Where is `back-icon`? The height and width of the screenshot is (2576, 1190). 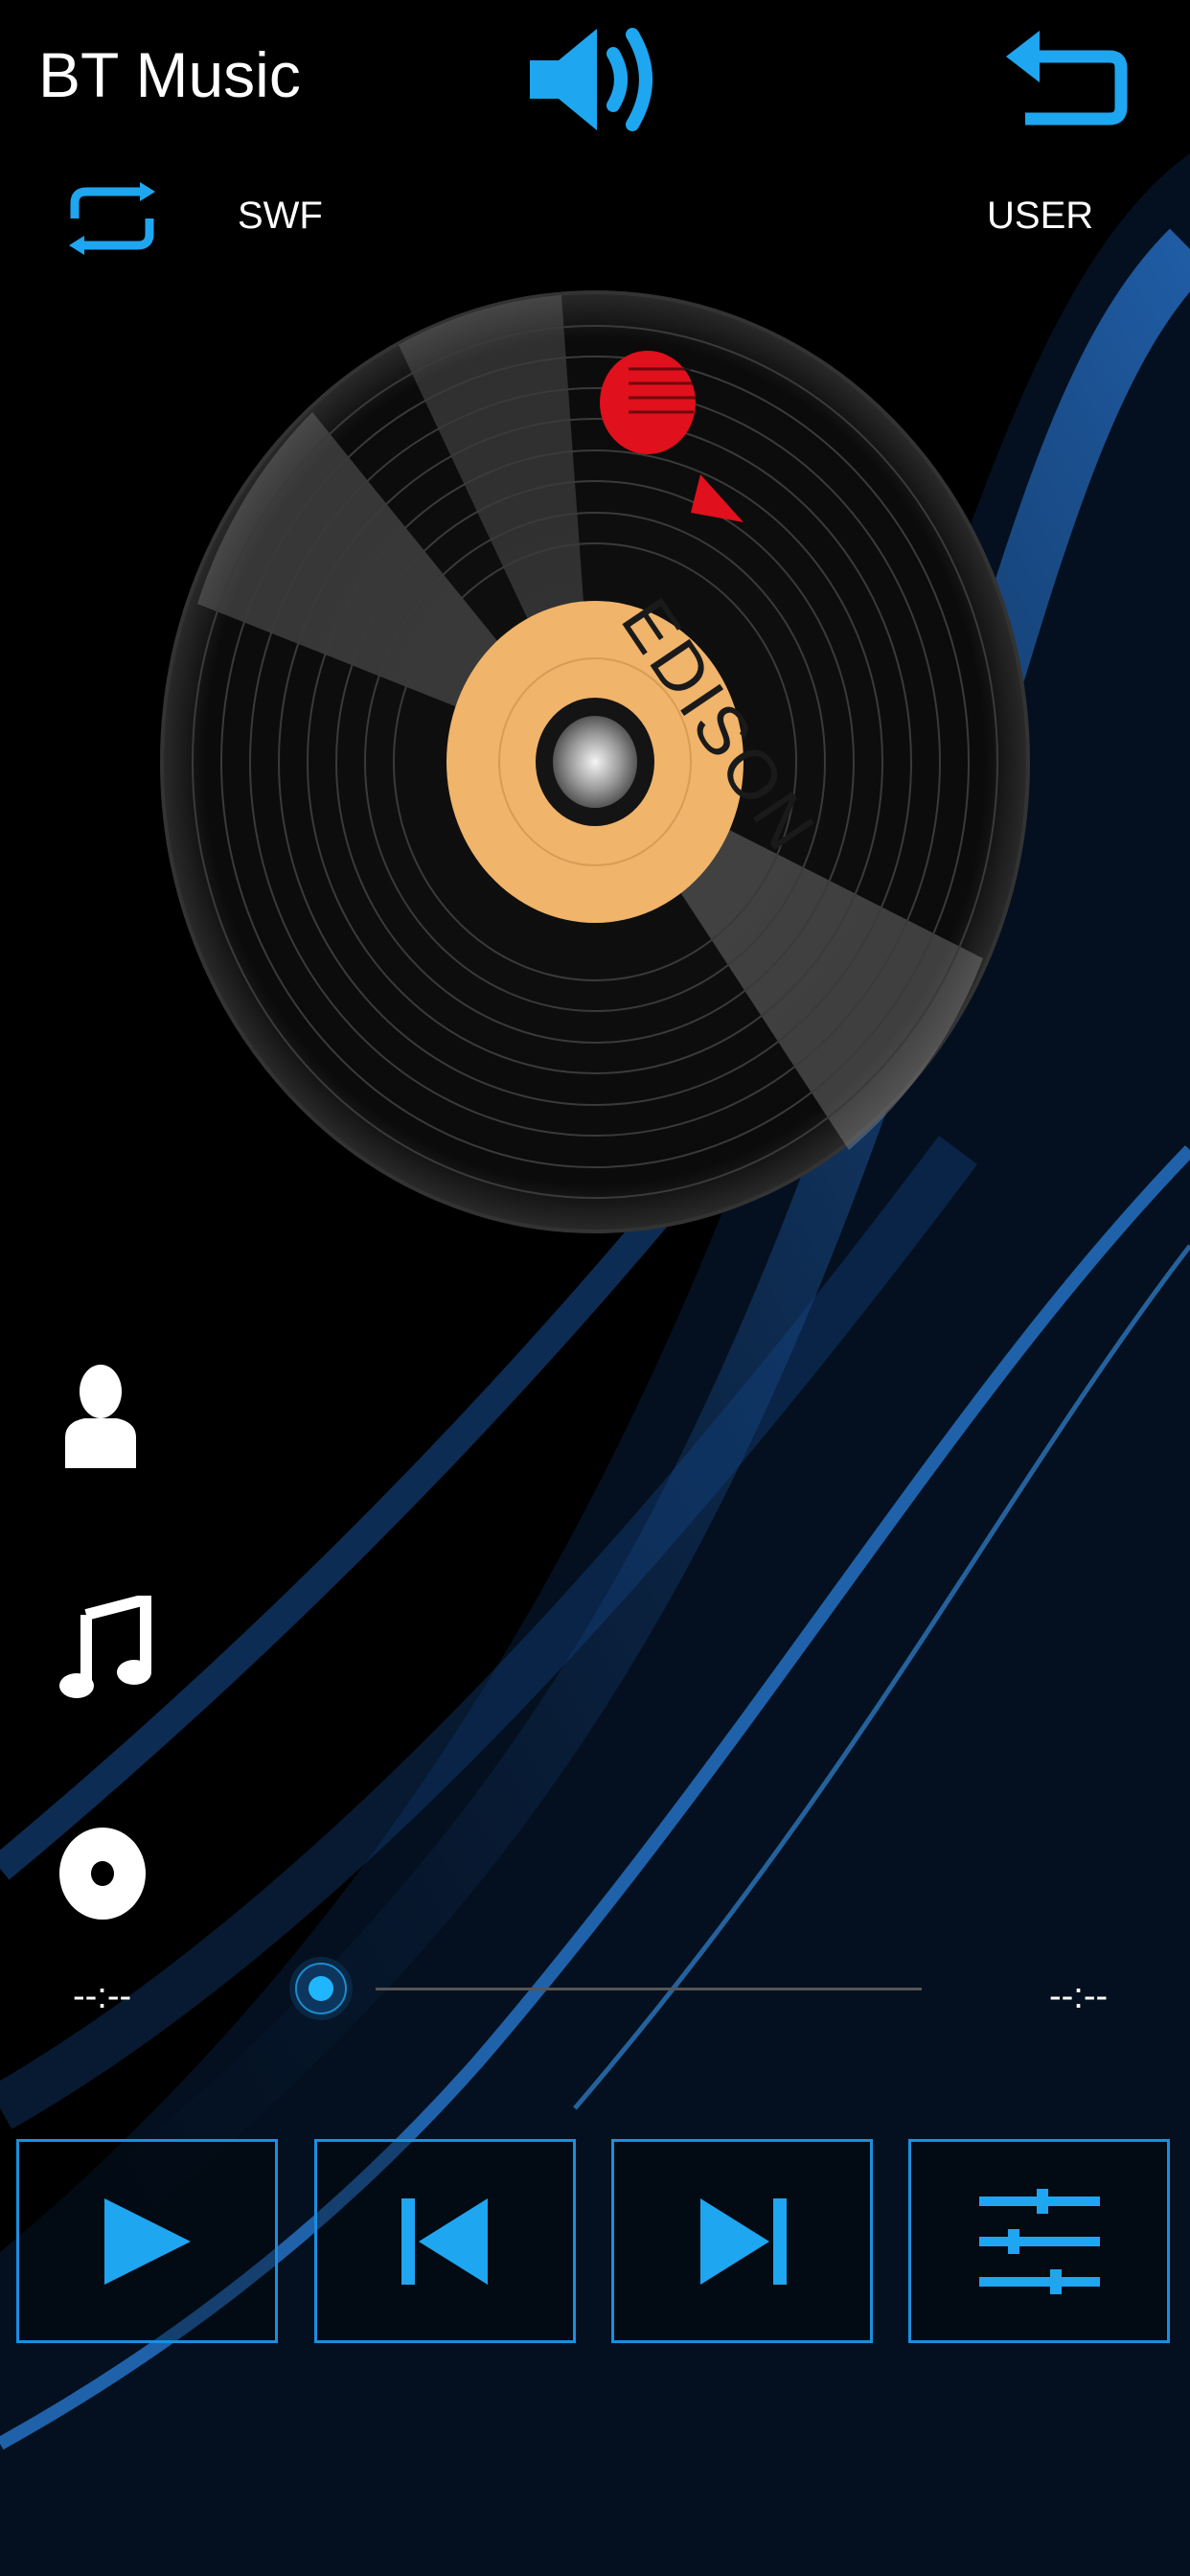
back-icon is located at coordinates (1064, 75).